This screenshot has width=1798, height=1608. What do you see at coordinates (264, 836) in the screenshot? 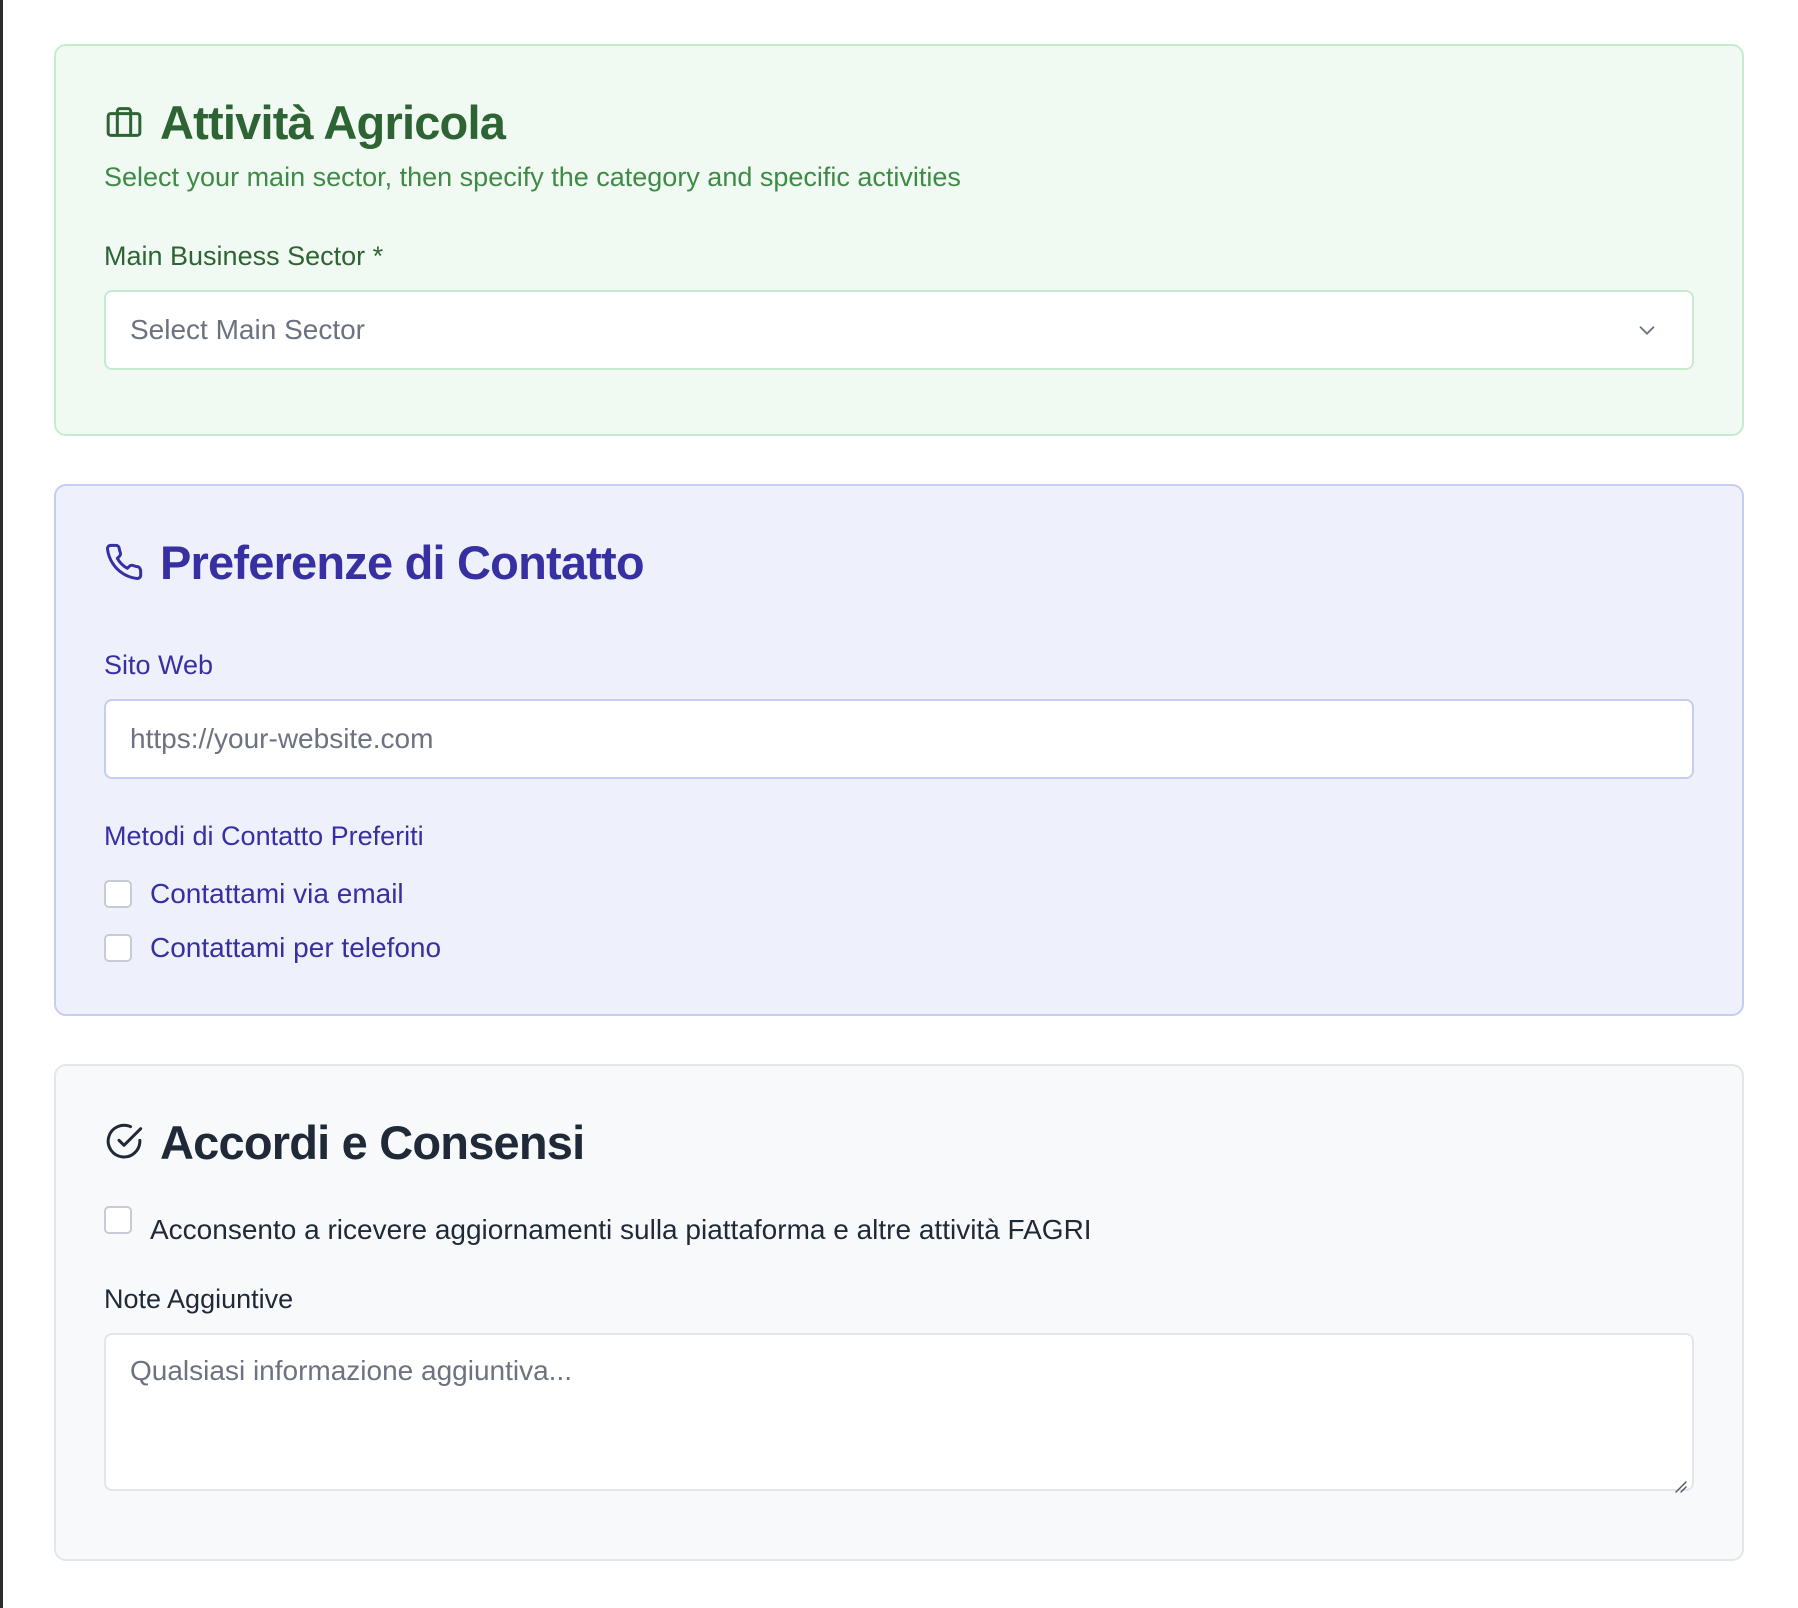
I see `contact-methods-label: Metodi di Contatto Preferiti` at bounding box center [264, 836].